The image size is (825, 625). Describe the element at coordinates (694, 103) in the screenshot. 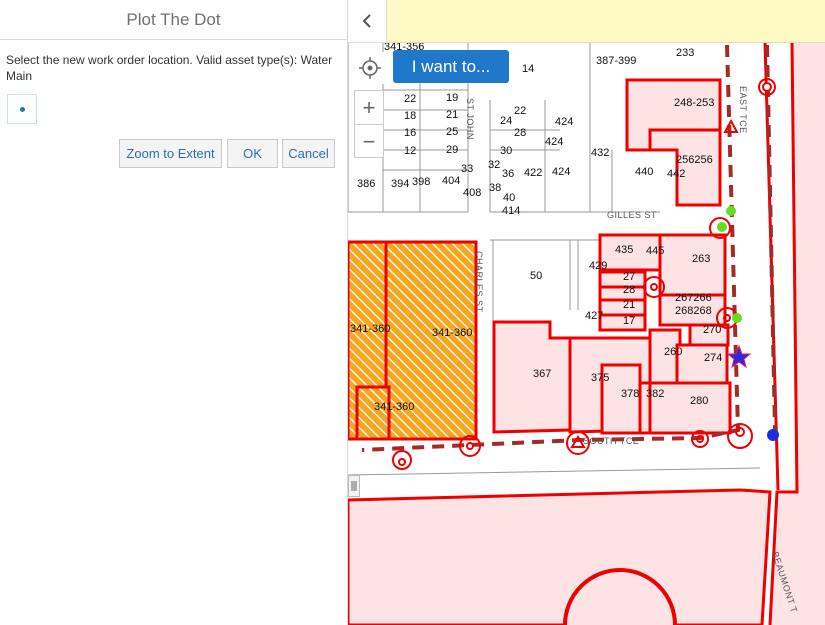

I see `parcel-label: 248-253` at that location.